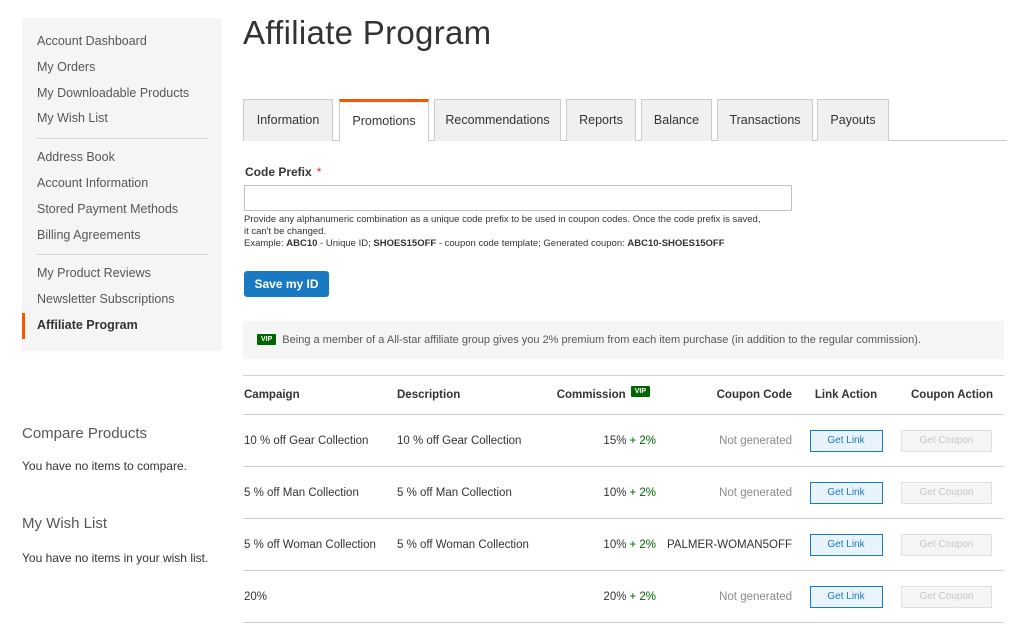 This screenshot has width=1024, height=633. What do you see at coordinates (367, 32) in the screenshot?
I see `page-title: Affiliate Program` at bounding box center [367, 32].